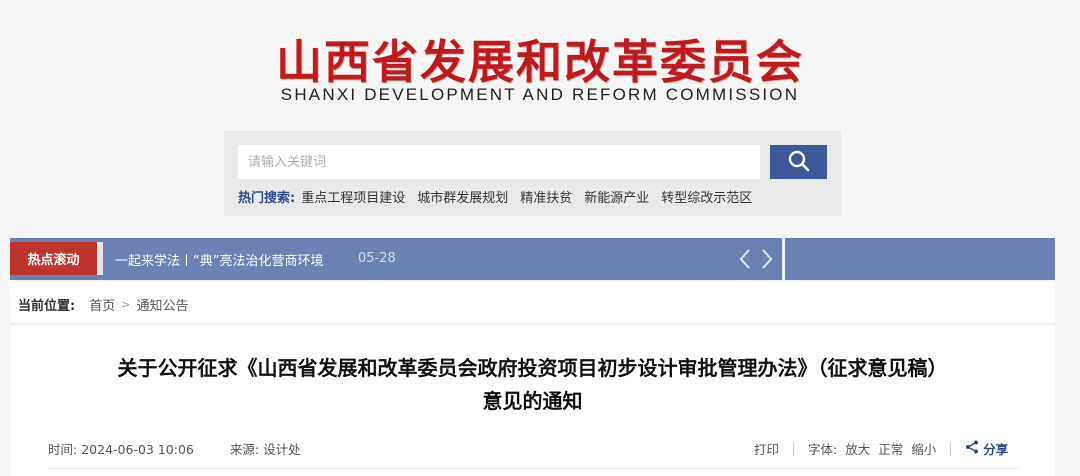  I want to click on ticker-headline: 一起来学法丨“典”亮法治化营商环境, so click(219, 259).